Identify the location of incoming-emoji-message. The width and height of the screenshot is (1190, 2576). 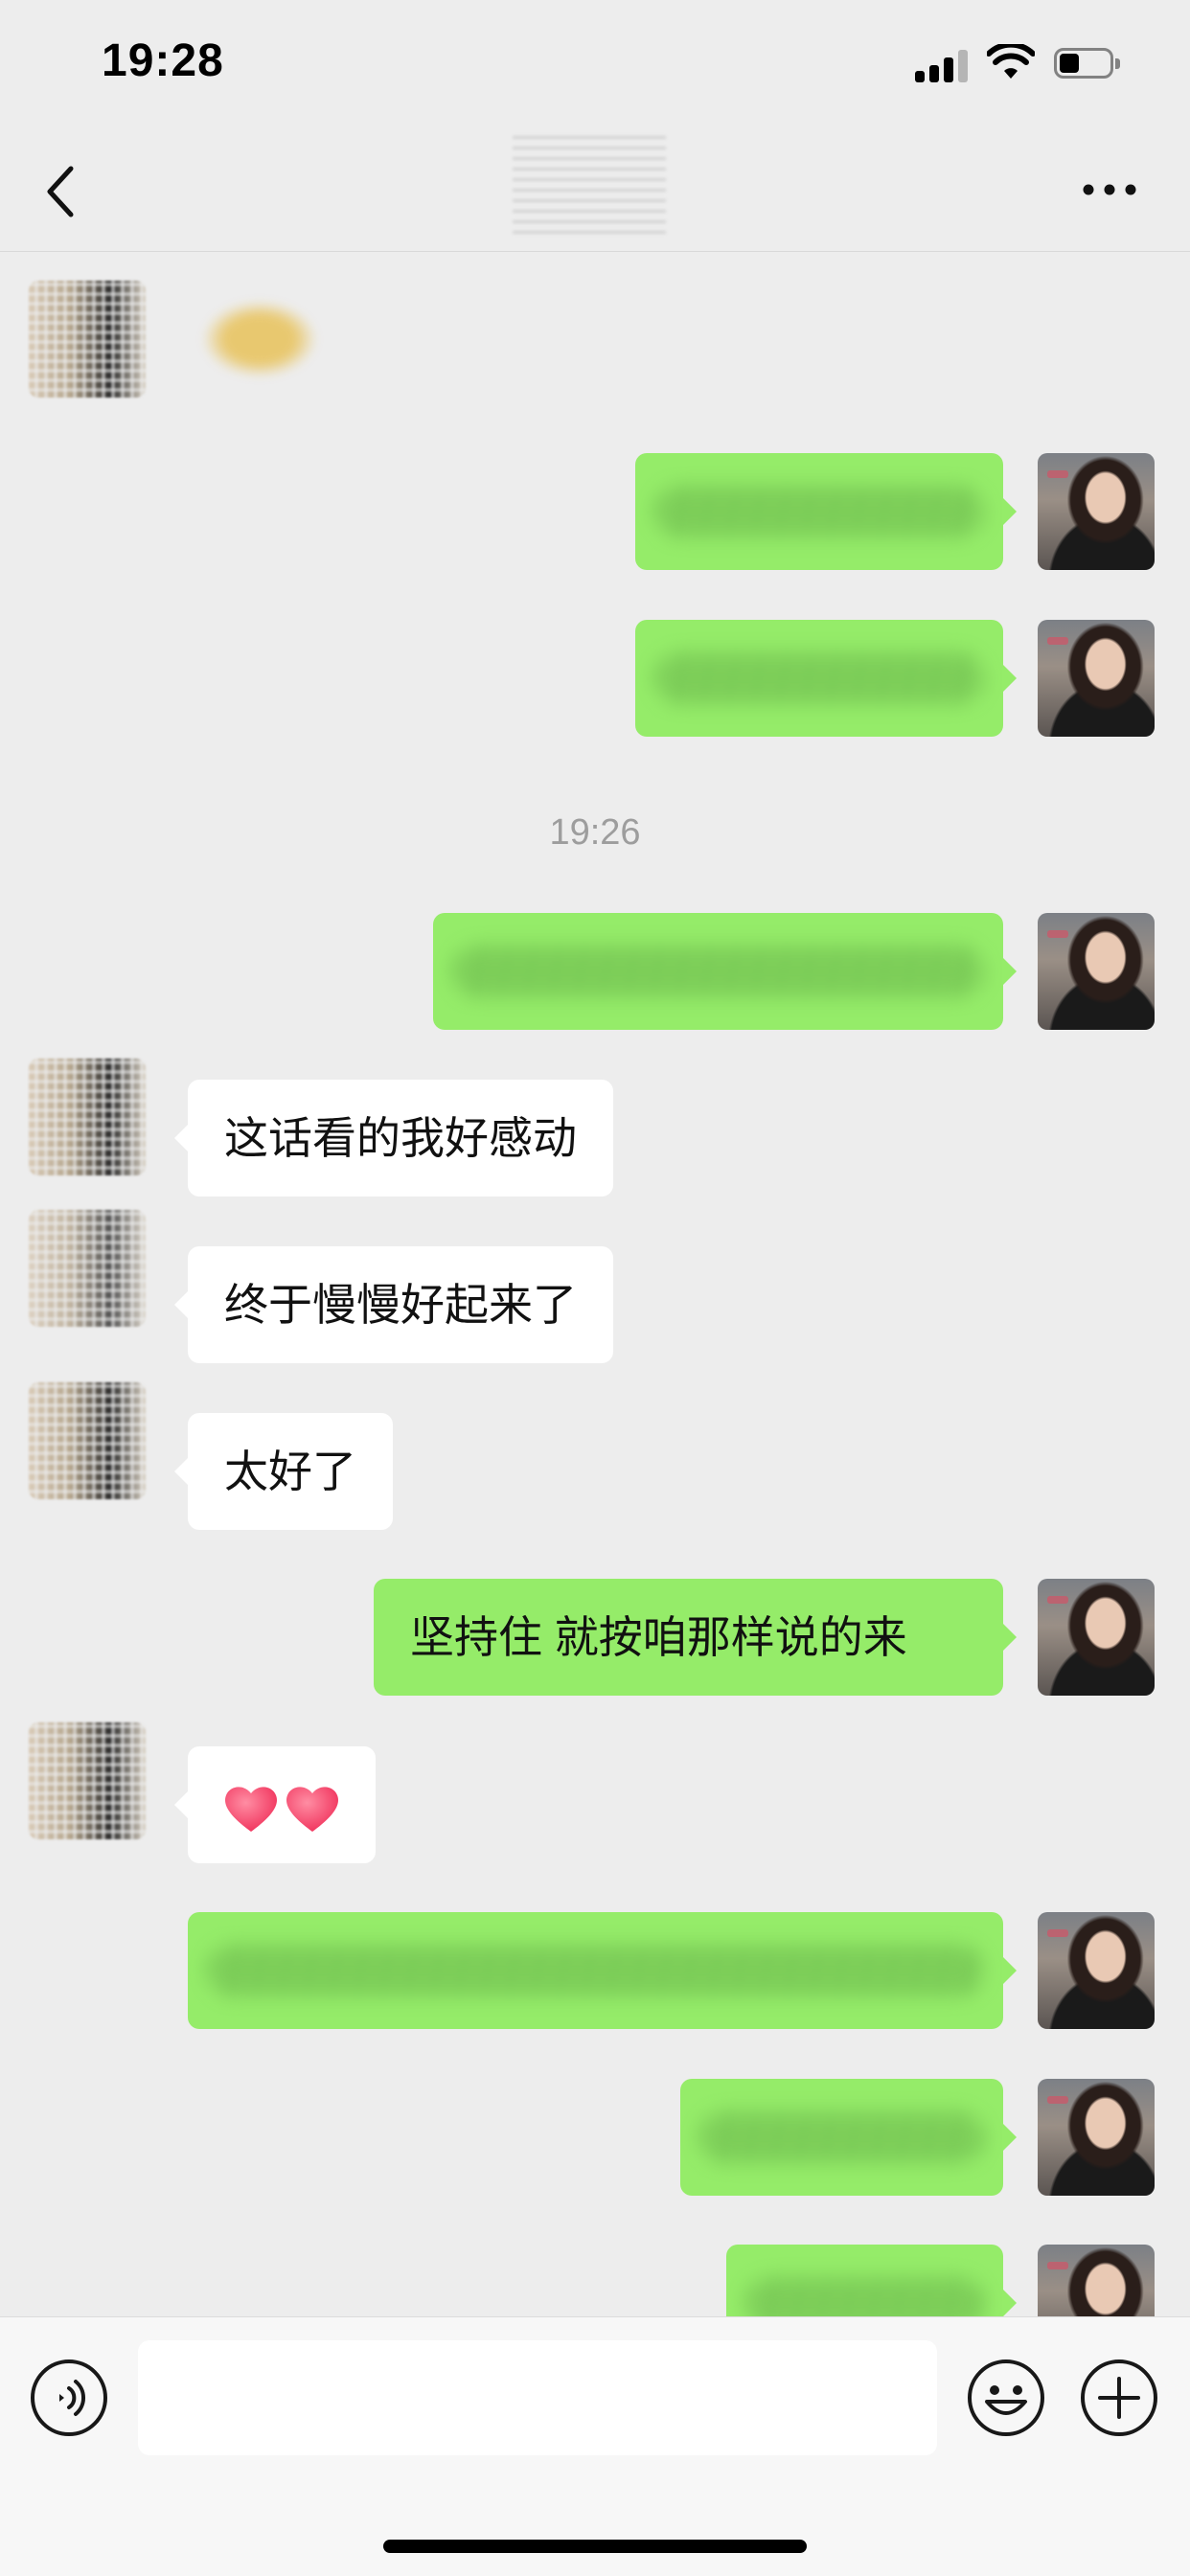
(275, 1804).